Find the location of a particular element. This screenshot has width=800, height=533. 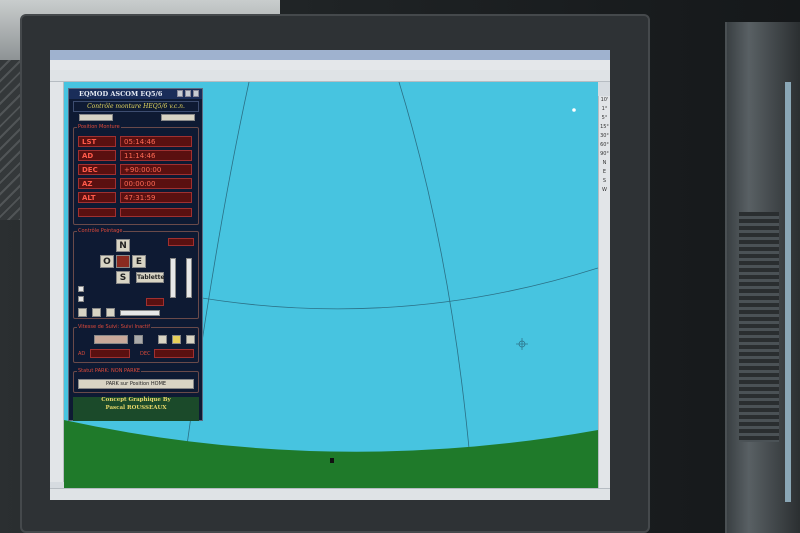

ad-value: 11:14:46 is located at coordinates (156, 155).